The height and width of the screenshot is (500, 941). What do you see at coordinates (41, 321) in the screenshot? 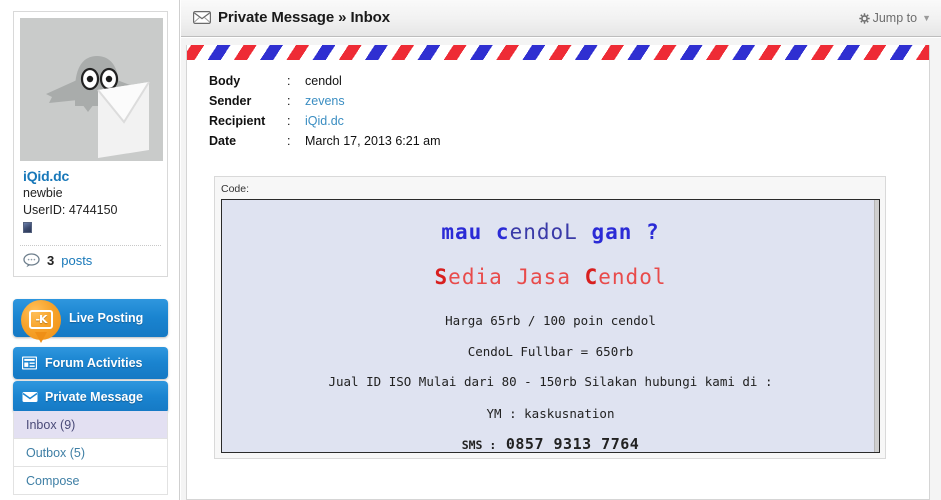
I see `live-posting-pin-icon: -K` at bounding box center [41, 321].